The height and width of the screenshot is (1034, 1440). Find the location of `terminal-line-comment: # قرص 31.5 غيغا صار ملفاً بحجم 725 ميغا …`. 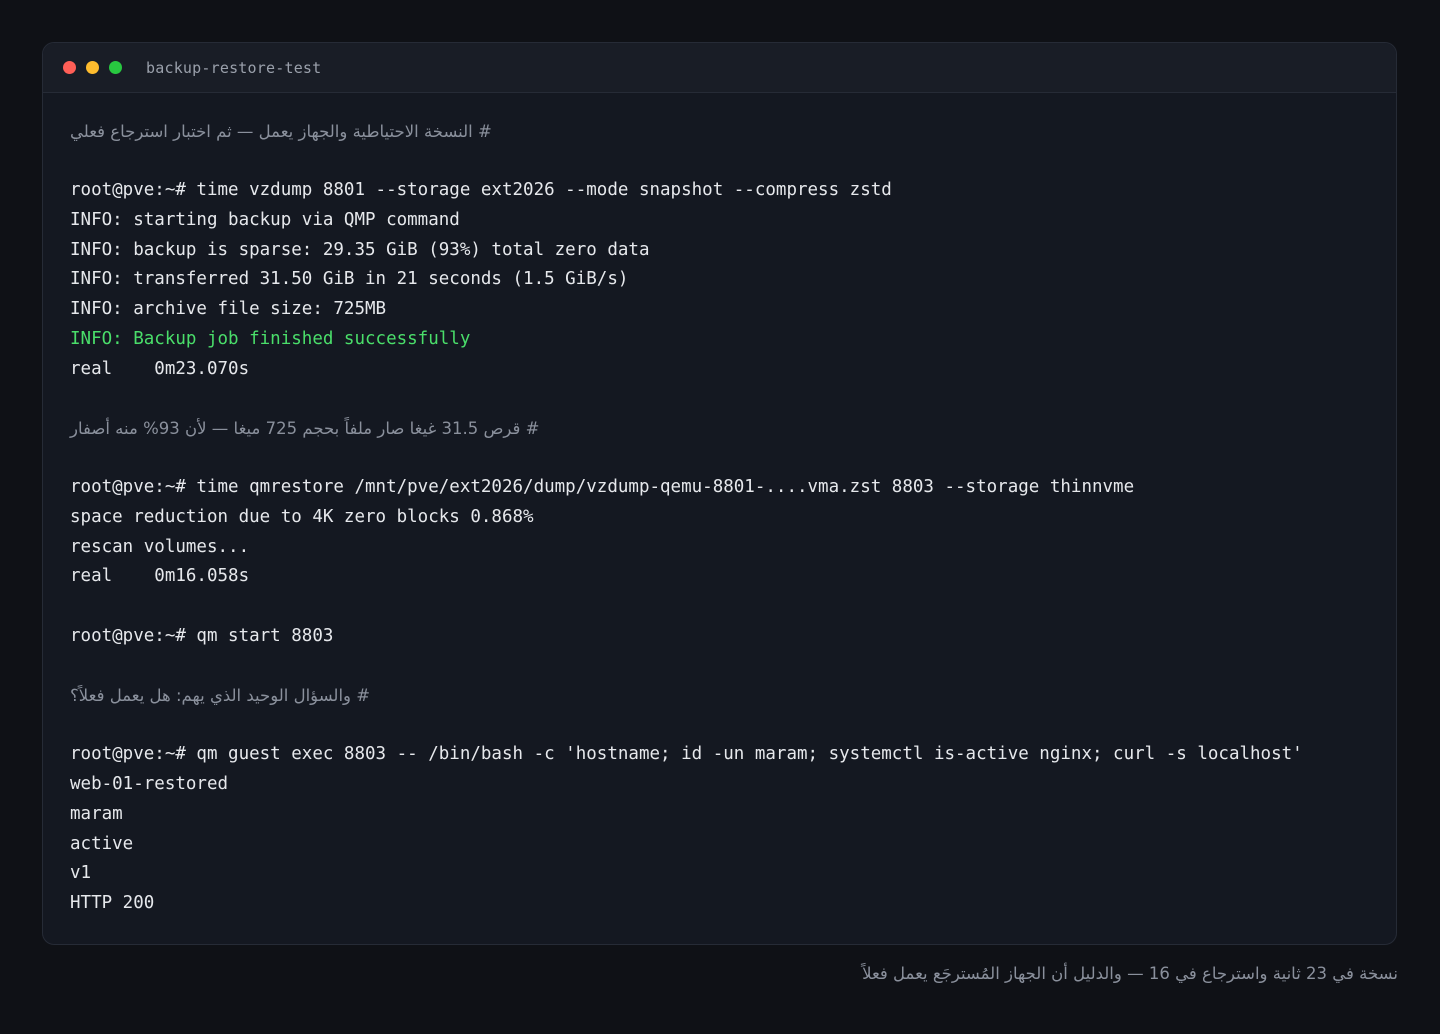

terminal-line-comment: # قرص 31.5 غيغا صار ملفاً بحجم 725 ميغا … is located at coordinates (305, 428).